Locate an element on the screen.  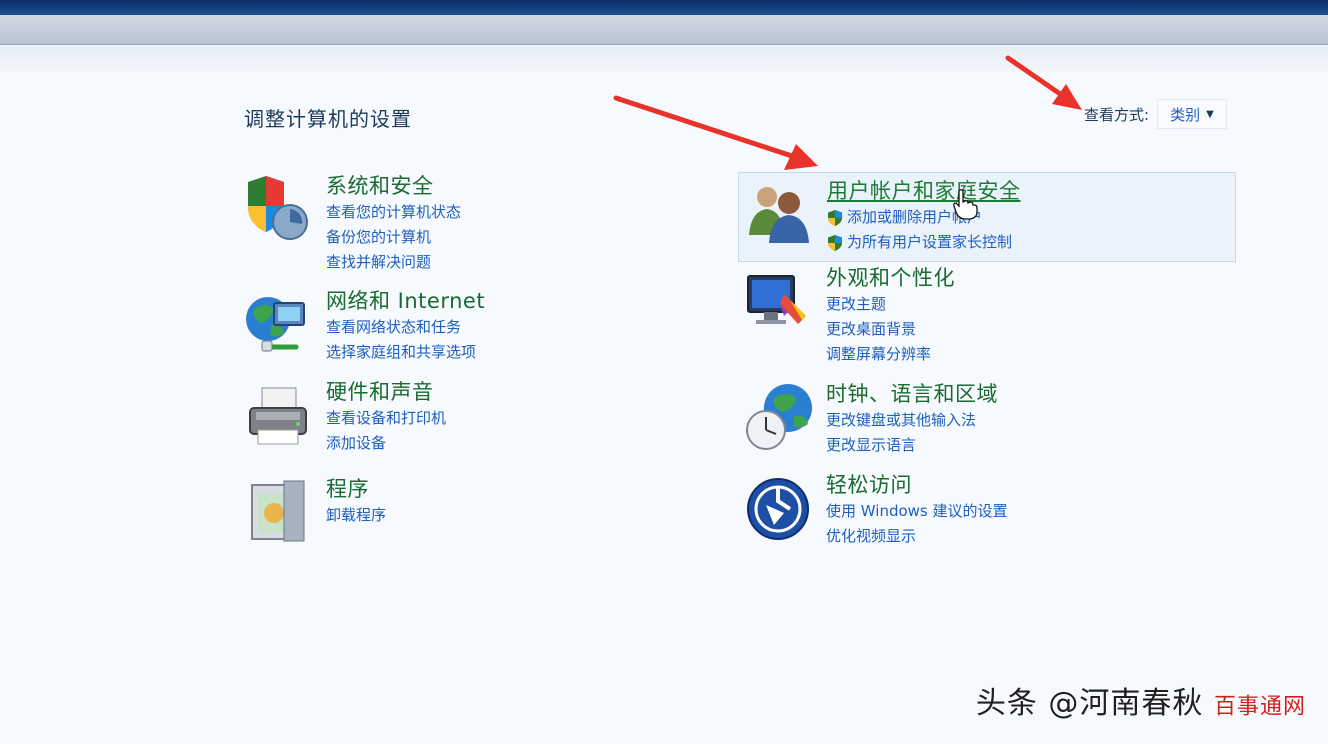
category-hardware-sound: 硬件和声音 查看设备和打印机 添加设备 is located at coordinates (345, 417).